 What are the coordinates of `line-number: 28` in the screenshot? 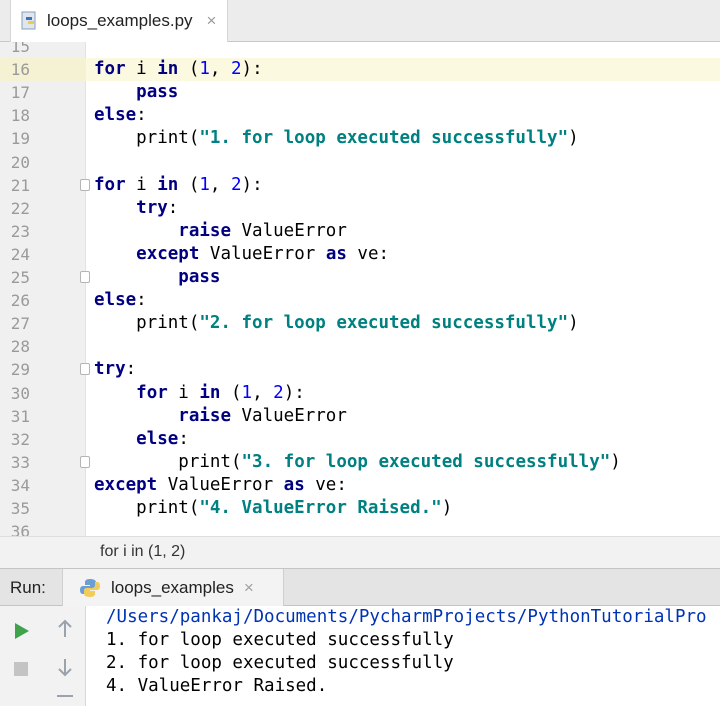 It's located at (20, 347).